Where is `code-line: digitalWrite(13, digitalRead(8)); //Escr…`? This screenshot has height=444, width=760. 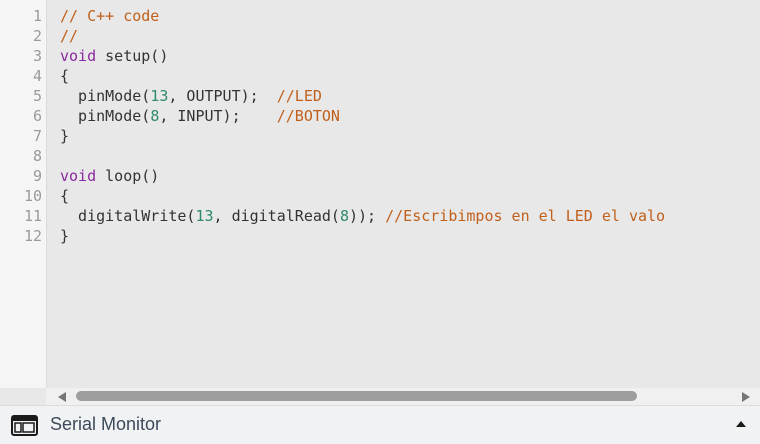
code-line: digitalWrite(13, digitalRead(8)); //Escr… is located at coordinates (410, 216).